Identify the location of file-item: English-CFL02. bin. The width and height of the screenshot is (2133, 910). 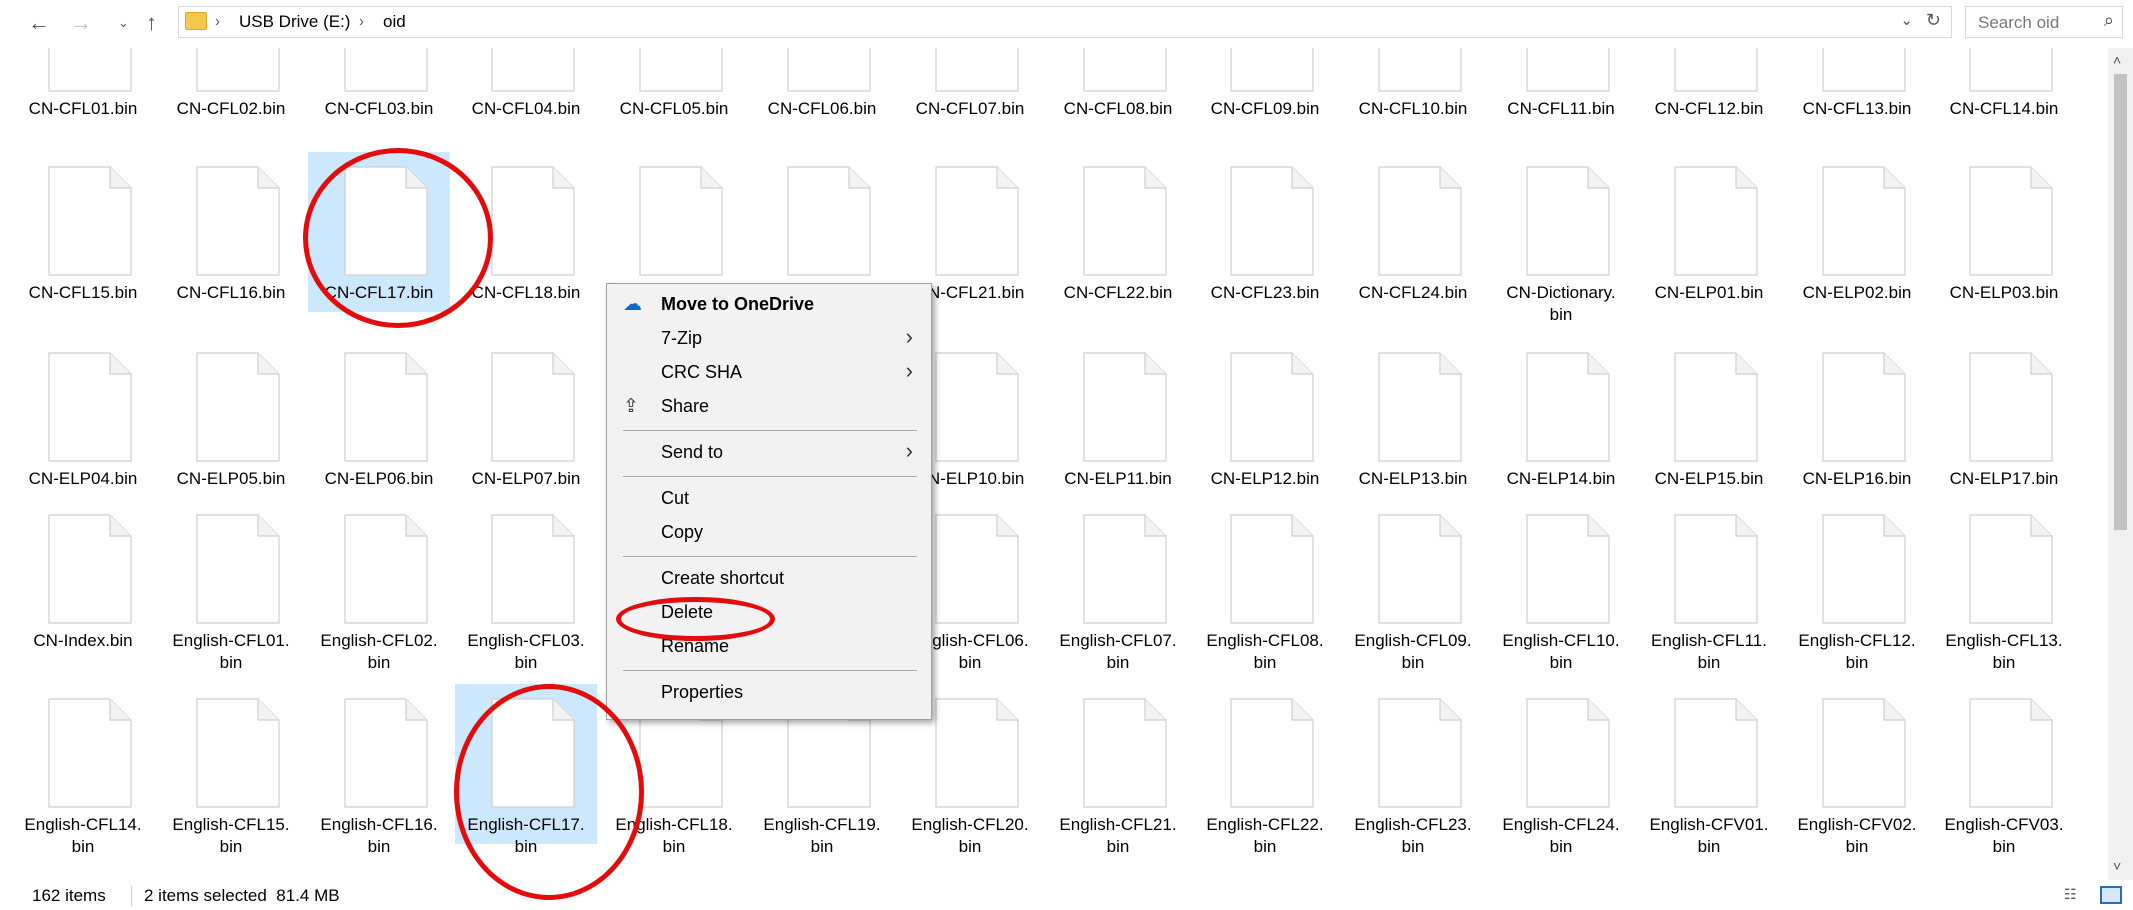
(379, 586).